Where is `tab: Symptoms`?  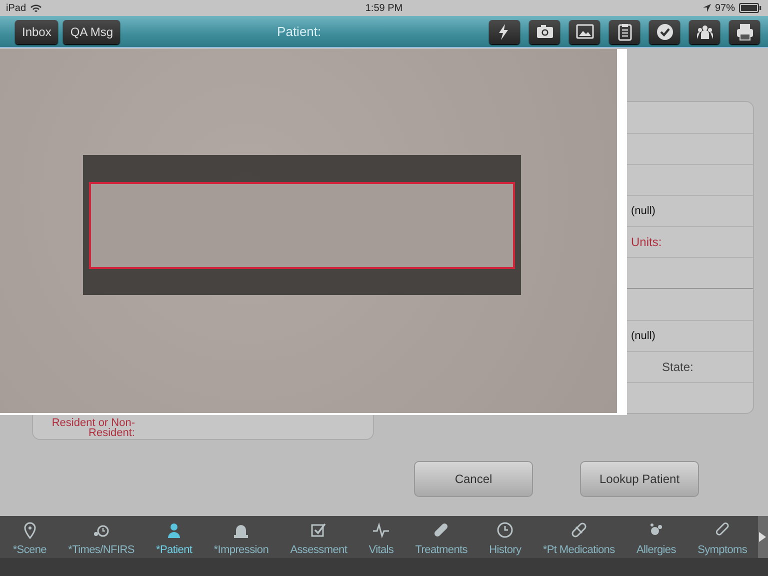 tab: Symptoms is located at coordinates (722, 537).